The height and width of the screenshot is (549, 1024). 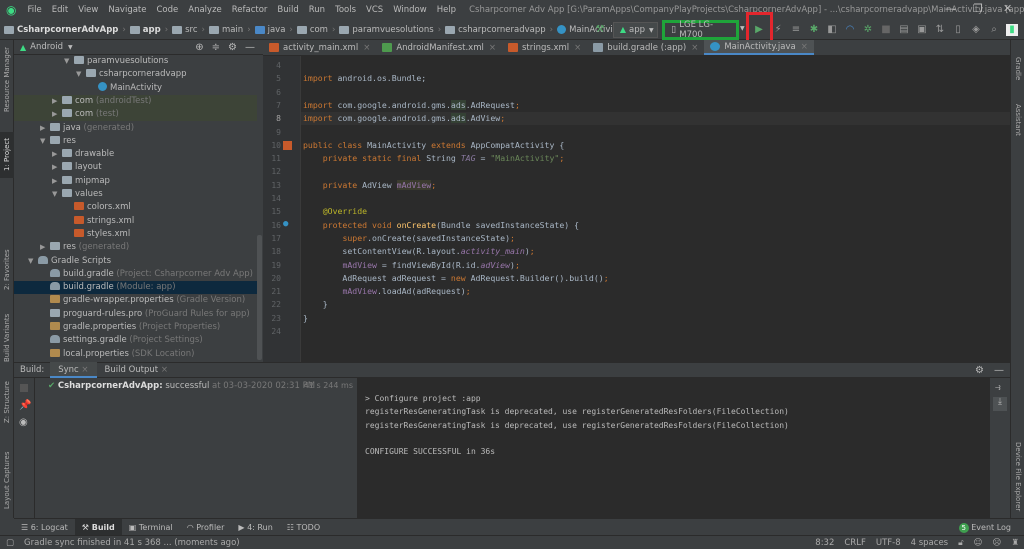 I want to click on editor-tab: strings.xml ×, so click(x=544, y=47).